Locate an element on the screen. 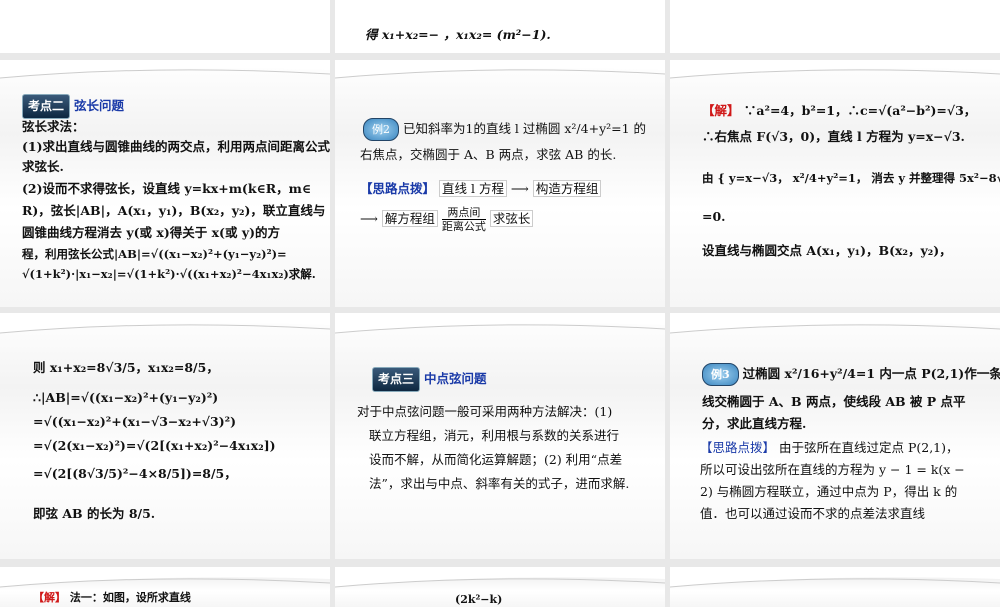 This screenshot has width=1000, height=607. text-line: 联立方程组，消元，利用根与系数的关系进行 is located at coordinates (494, 435).